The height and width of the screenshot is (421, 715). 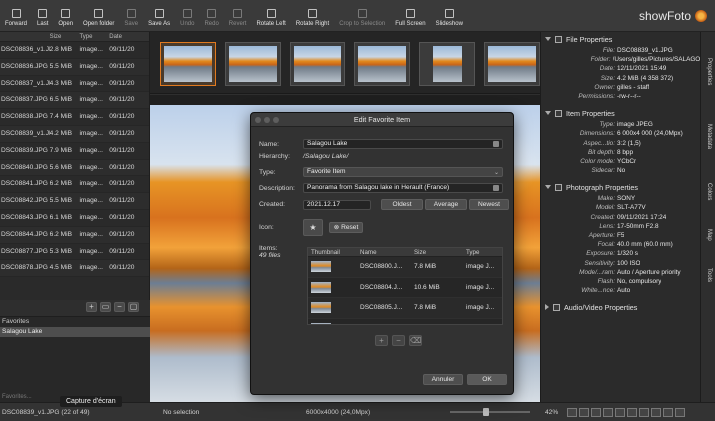 I want to click on table-row: DSC08841.JPG 6.2 MiB image... 09/11/20, so click(x=74, y=185).